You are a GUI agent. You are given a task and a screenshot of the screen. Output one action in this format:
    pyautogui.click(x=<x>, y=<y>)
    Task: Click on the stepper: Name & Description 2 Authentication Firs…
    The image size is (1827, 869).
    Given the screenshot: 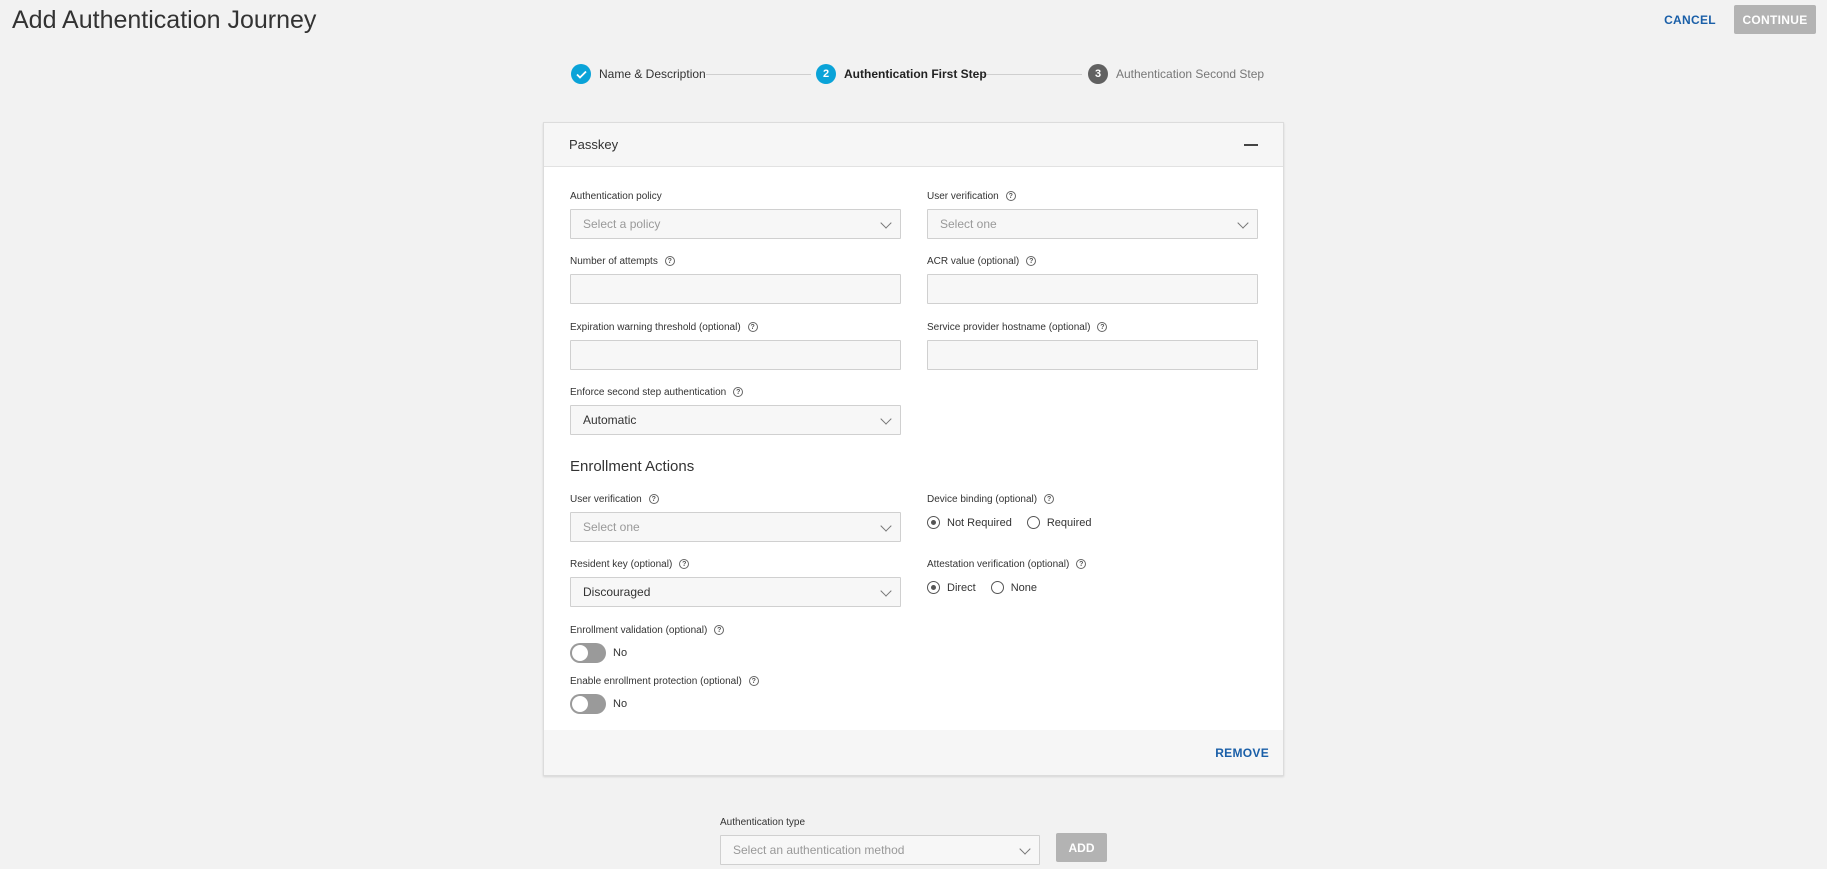 What is the action you would take?
    pyautogui.click(x=917, y=74)
    